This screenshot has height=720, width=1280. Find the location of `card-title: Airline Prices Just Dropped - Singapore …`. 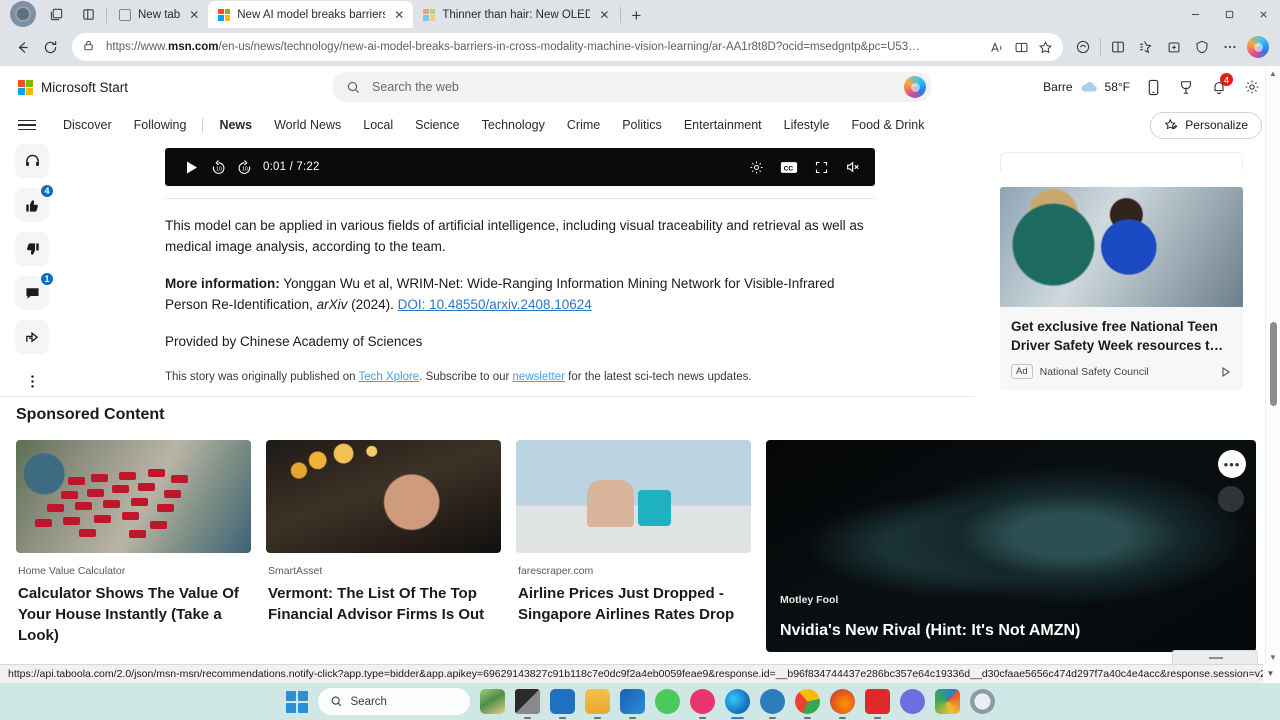

card-title: Airline Prices Just Dropped - Singapore … is located at coordinates (633, 604).